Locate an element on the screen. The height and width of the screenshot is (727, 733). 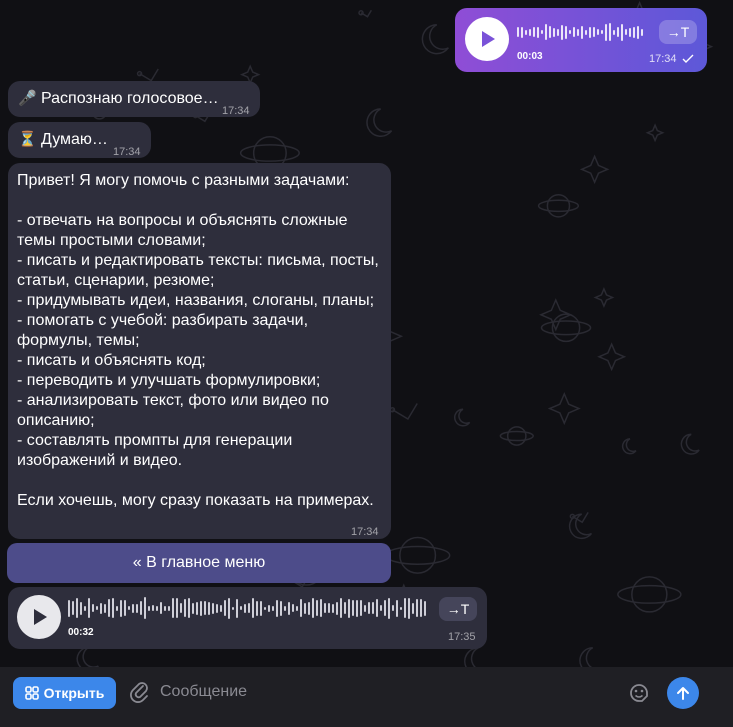
hourglass-icon: ⏳ is located at coordinates (27, 139).